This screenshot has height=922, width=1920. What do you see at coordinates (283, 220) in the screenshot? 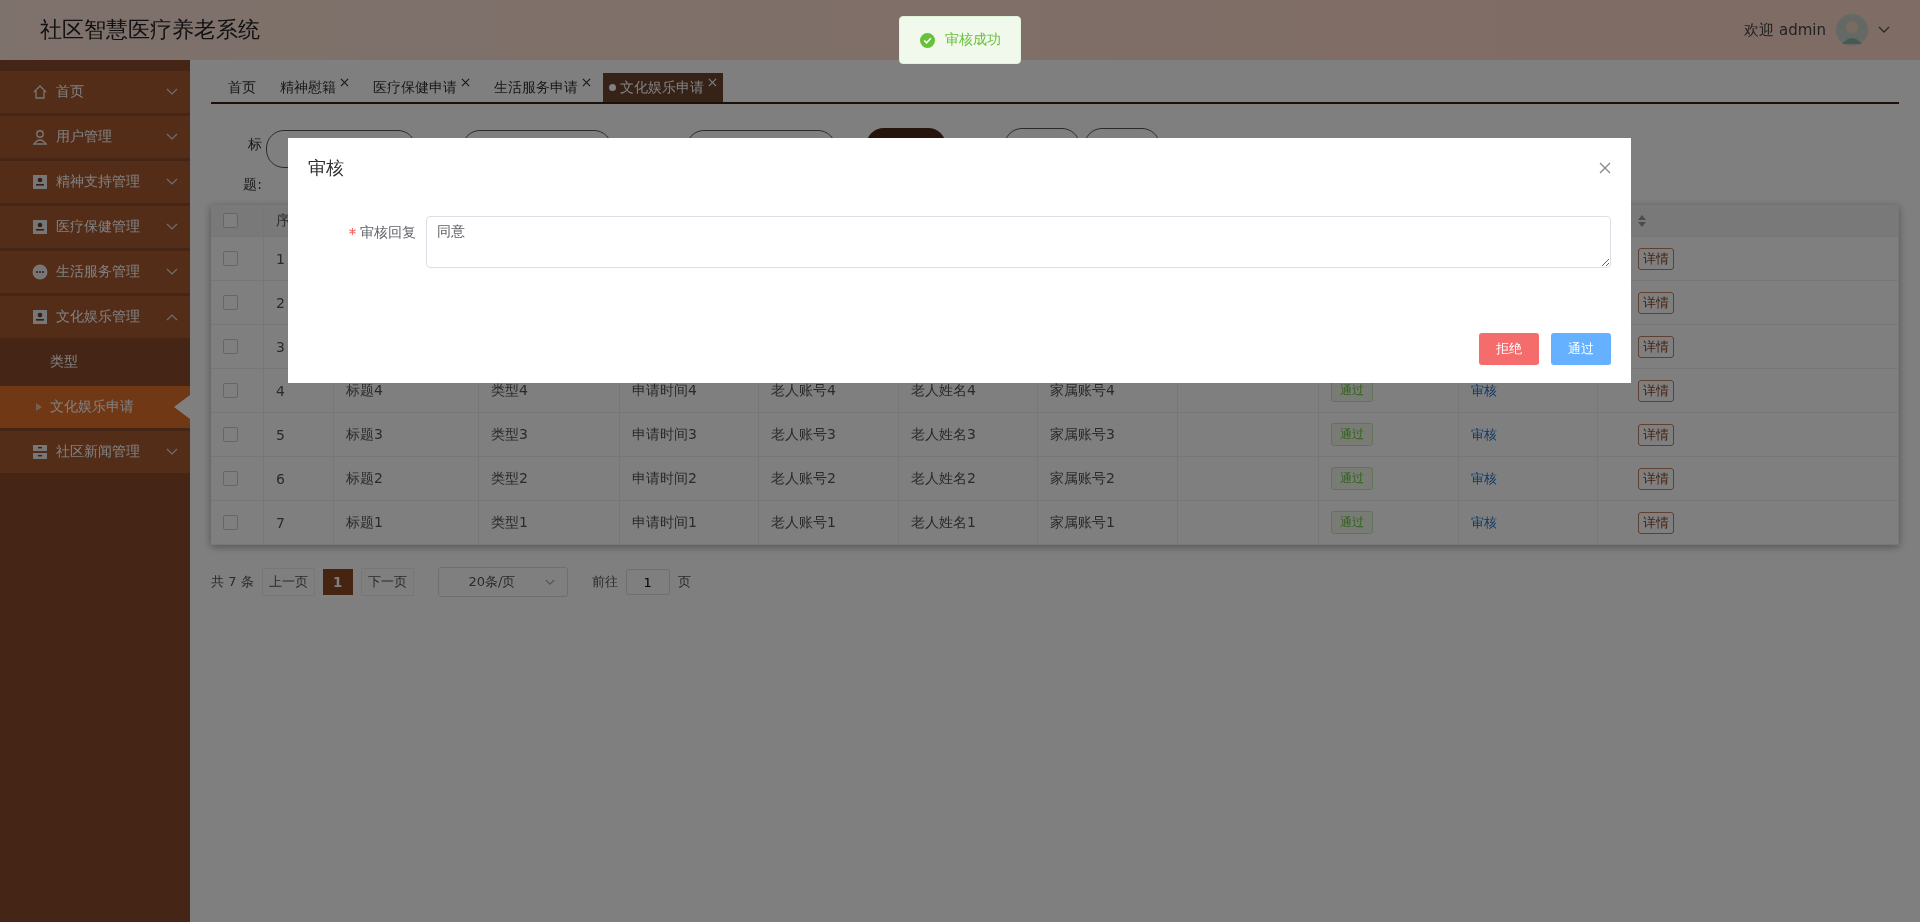
I see `column-header: 序` at bounding box center [283, 220].